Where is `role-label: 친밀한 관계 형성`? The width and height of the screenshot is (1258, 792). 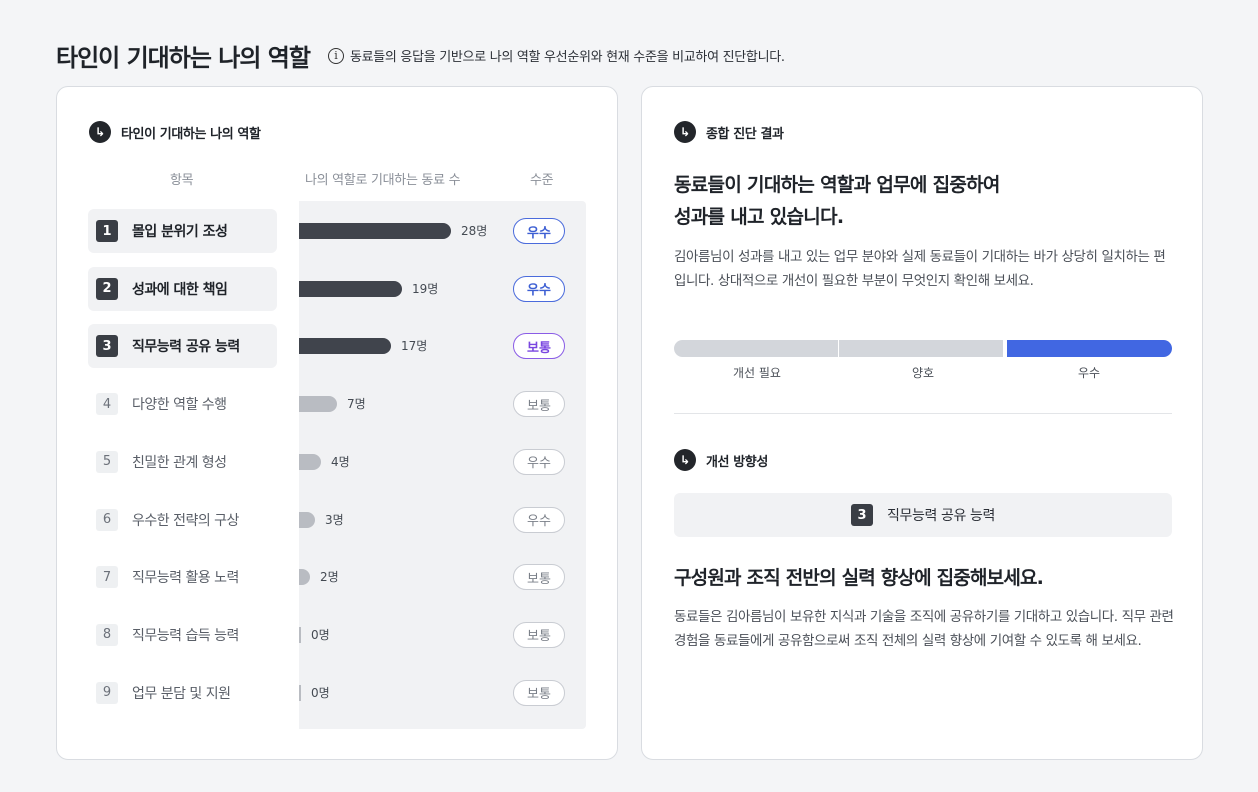
role-label: 친밀한 관계 형성 is located at coordinates (179, 462).